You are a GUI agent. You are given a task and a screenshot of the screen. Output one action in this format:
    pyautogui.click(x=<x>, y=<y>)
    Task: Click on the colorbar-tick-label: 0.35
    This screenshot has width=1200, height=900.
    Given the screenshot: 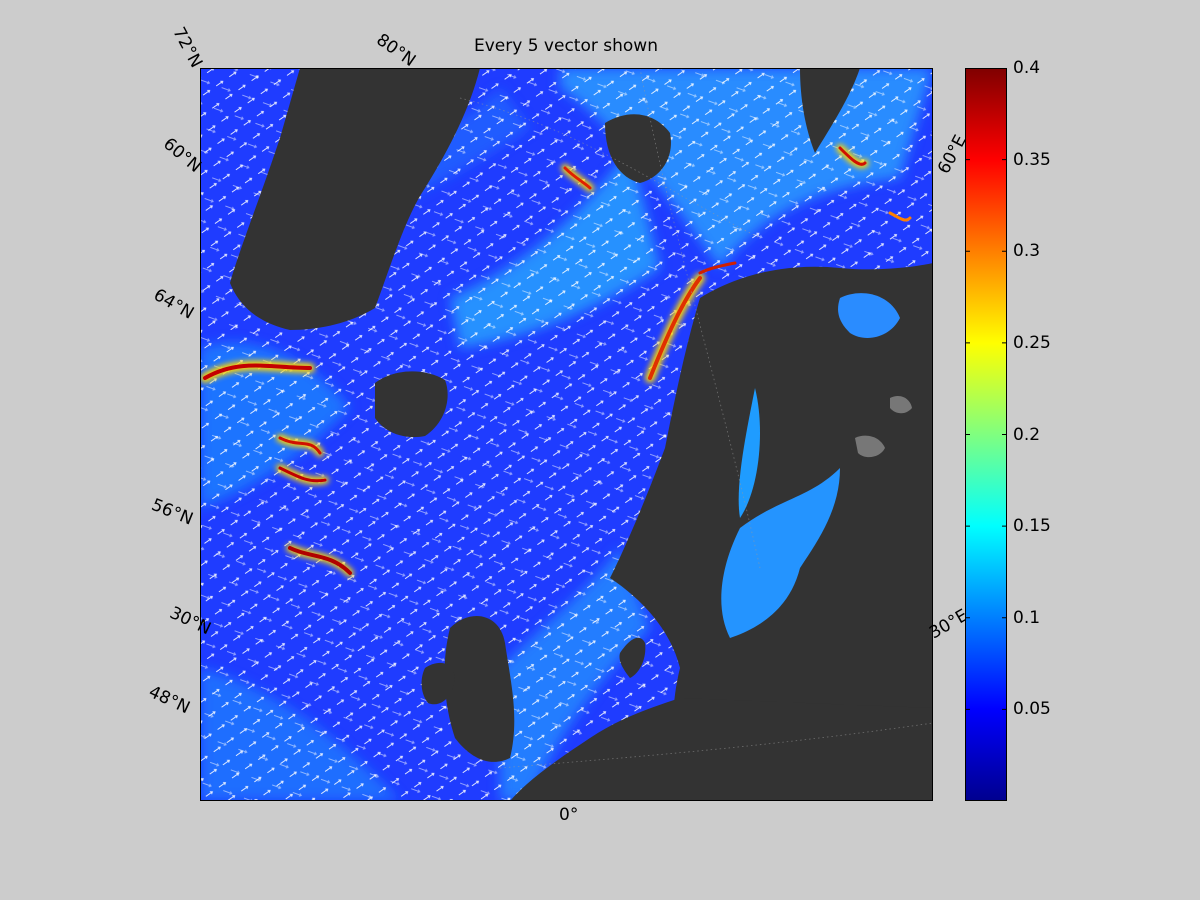 What is the action you would take?
    pyautogui.click(x=1032, y=159)
    